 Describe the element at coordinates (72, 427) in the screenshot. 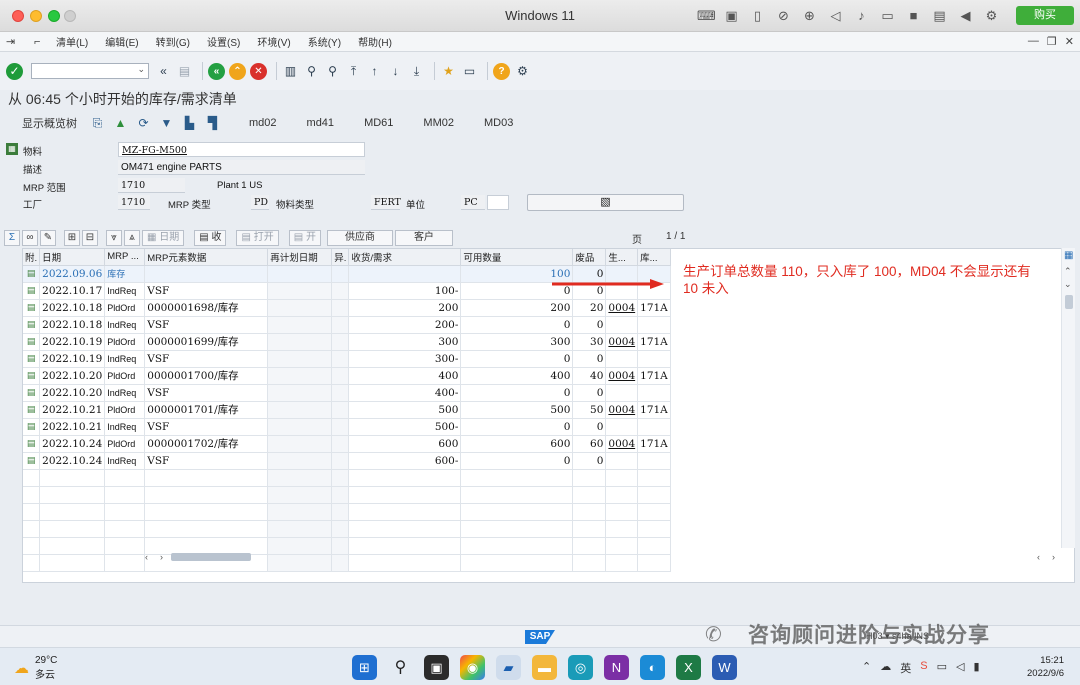

I see `cell-date: 2022.10.21` at that location.